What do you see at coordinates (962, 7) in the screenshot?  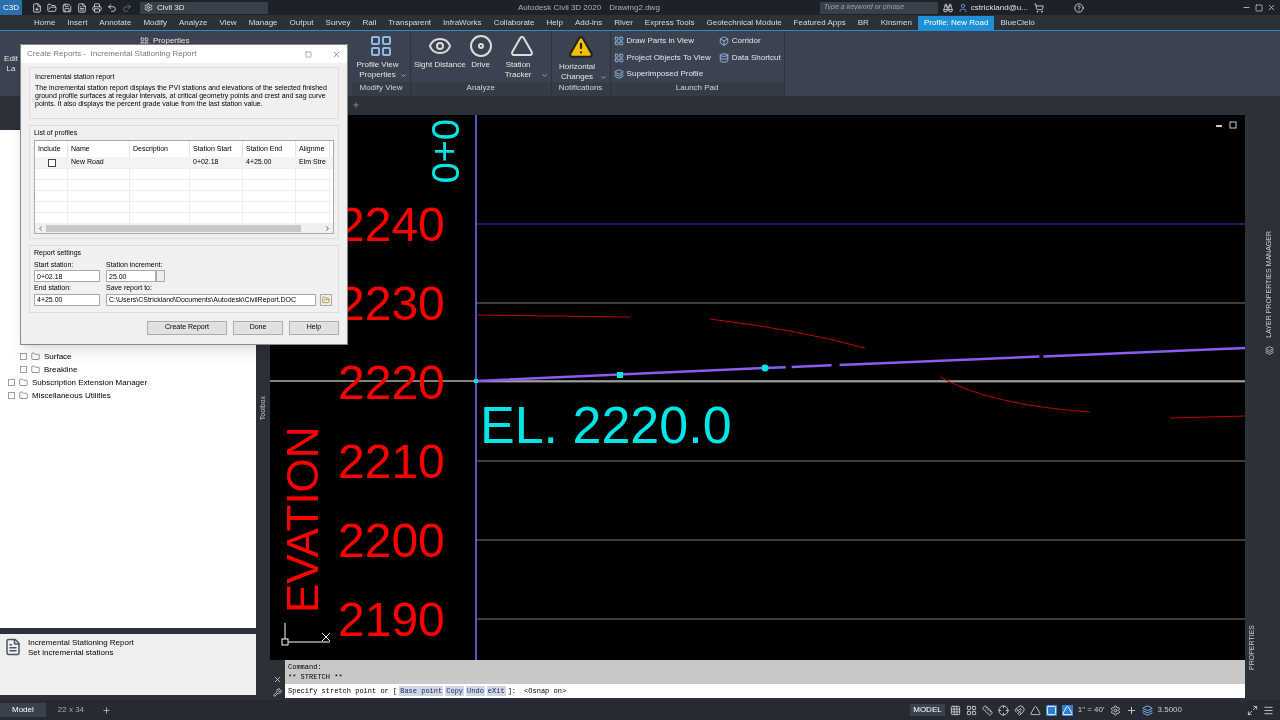 I see `user-icon` at bounding box center [962, 7].